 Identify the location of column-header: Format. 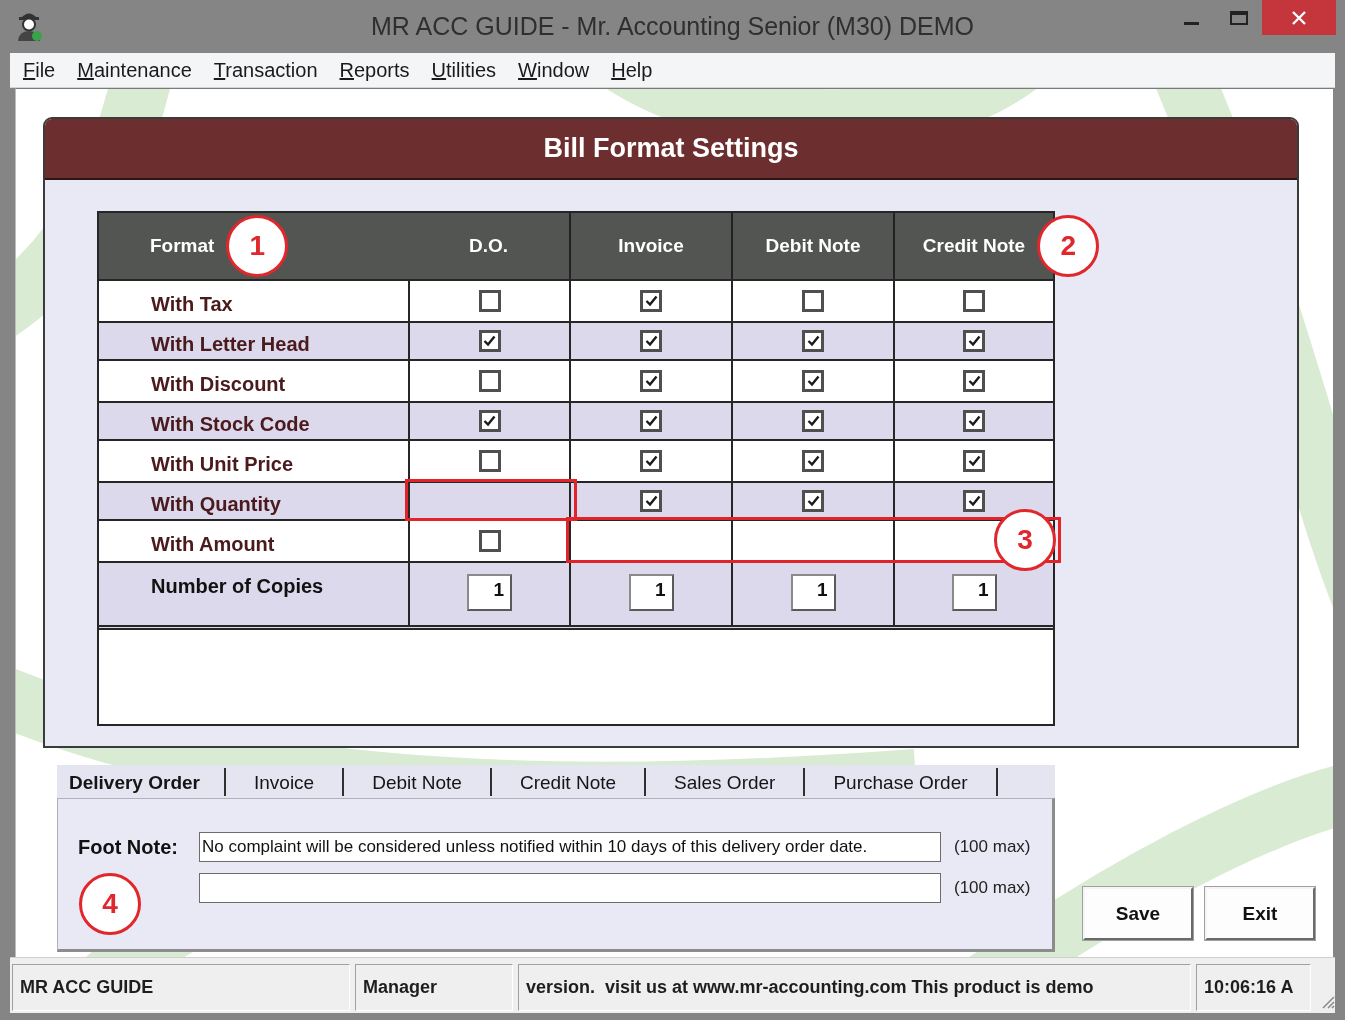
(182, 245).